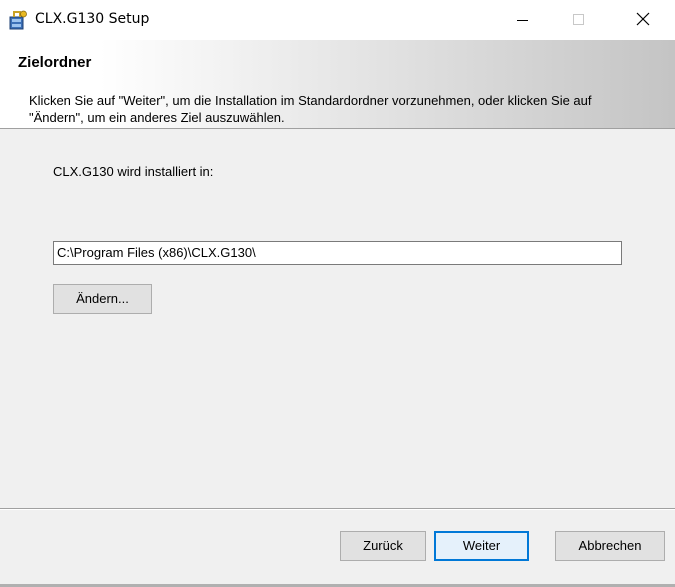 The image size is (675, 587). Describe the element at coordinates (92, 19) in the screenshot. I see `window-title: CLX.G130 Setup` at that location.